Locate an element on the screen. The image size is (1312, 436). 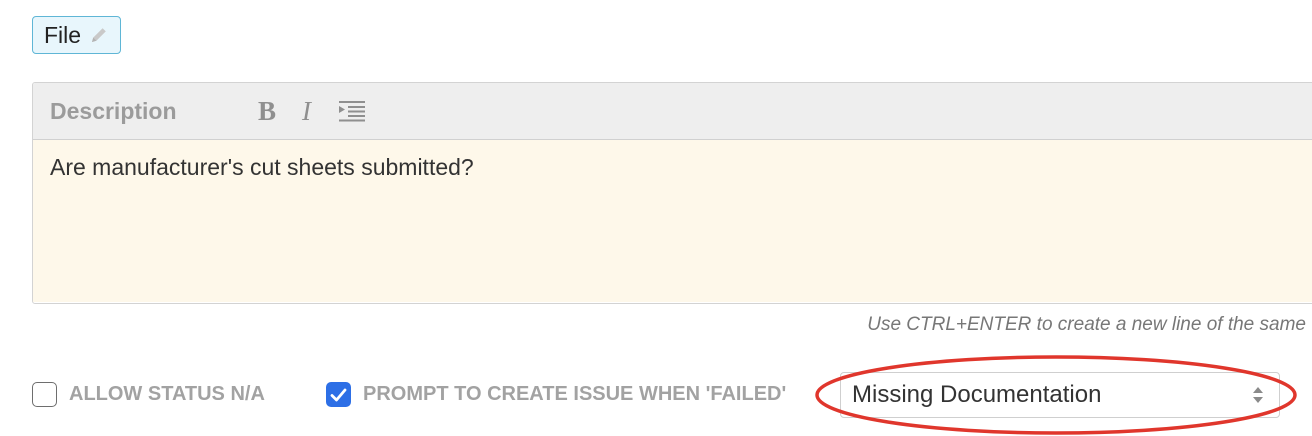
checkmark-icon is located at coordinates (338, 394).